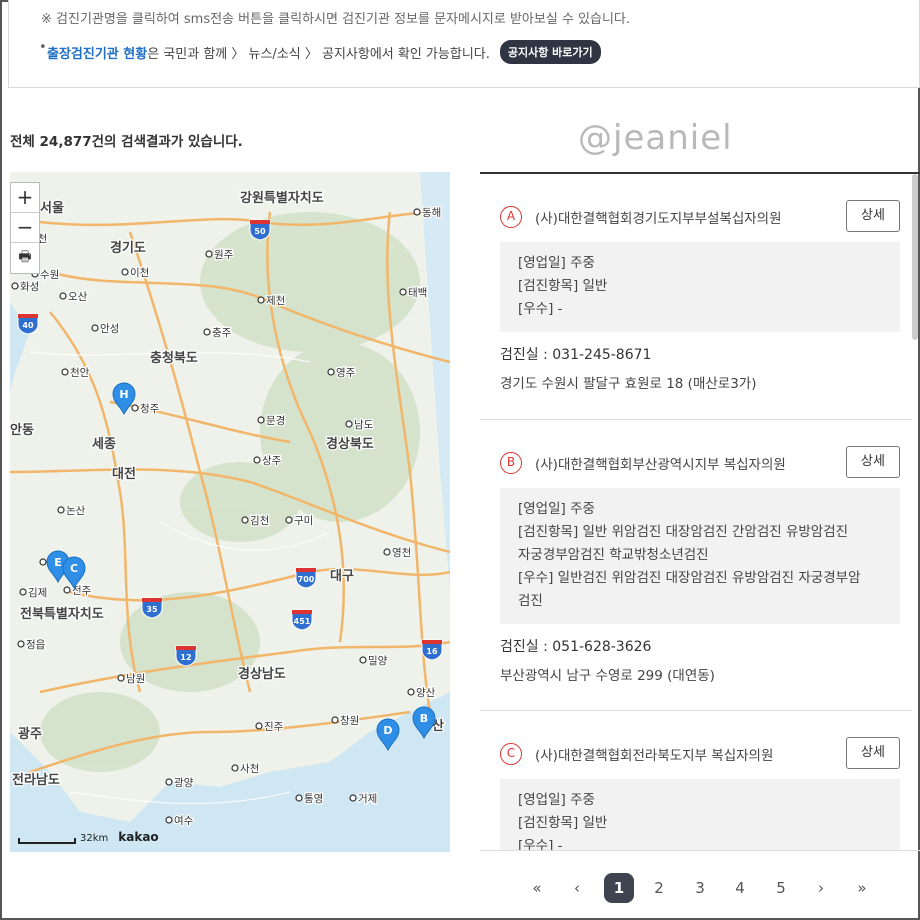 The height and width of the screenshot is (920, 920). Describe the element at coordinates (537, 888) in the screenshot. I see `first-page-button: «` at that location.